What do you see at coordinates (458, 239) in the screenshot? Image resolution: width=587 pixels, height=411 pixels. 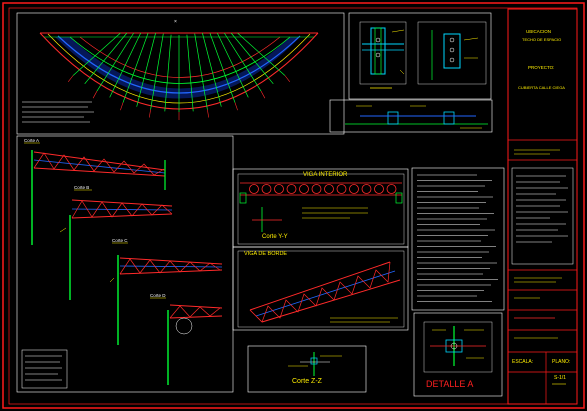 I see `notes-panel` at bounding box center [458, 239].